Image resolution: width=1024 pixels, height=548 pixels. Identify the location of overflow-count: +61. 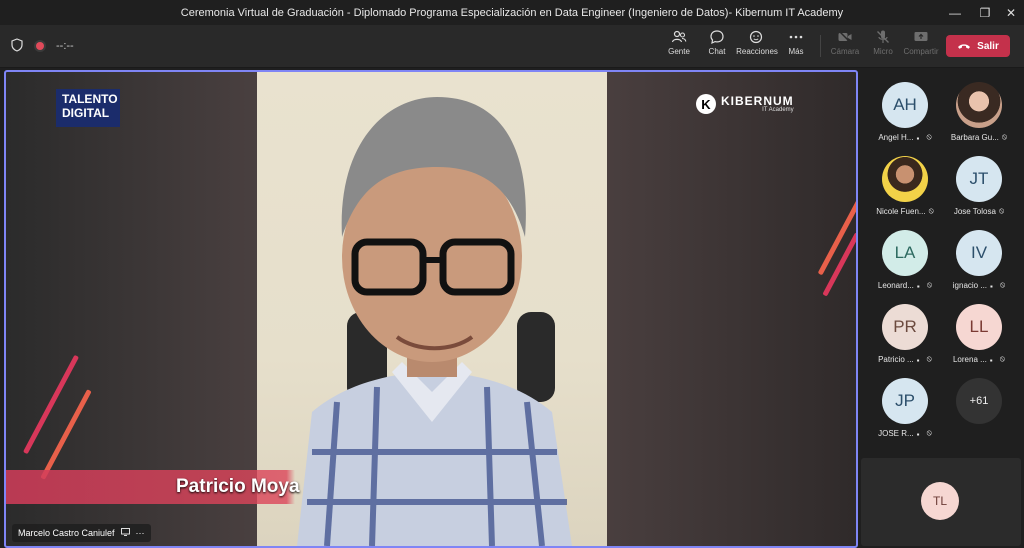
(979, 401).